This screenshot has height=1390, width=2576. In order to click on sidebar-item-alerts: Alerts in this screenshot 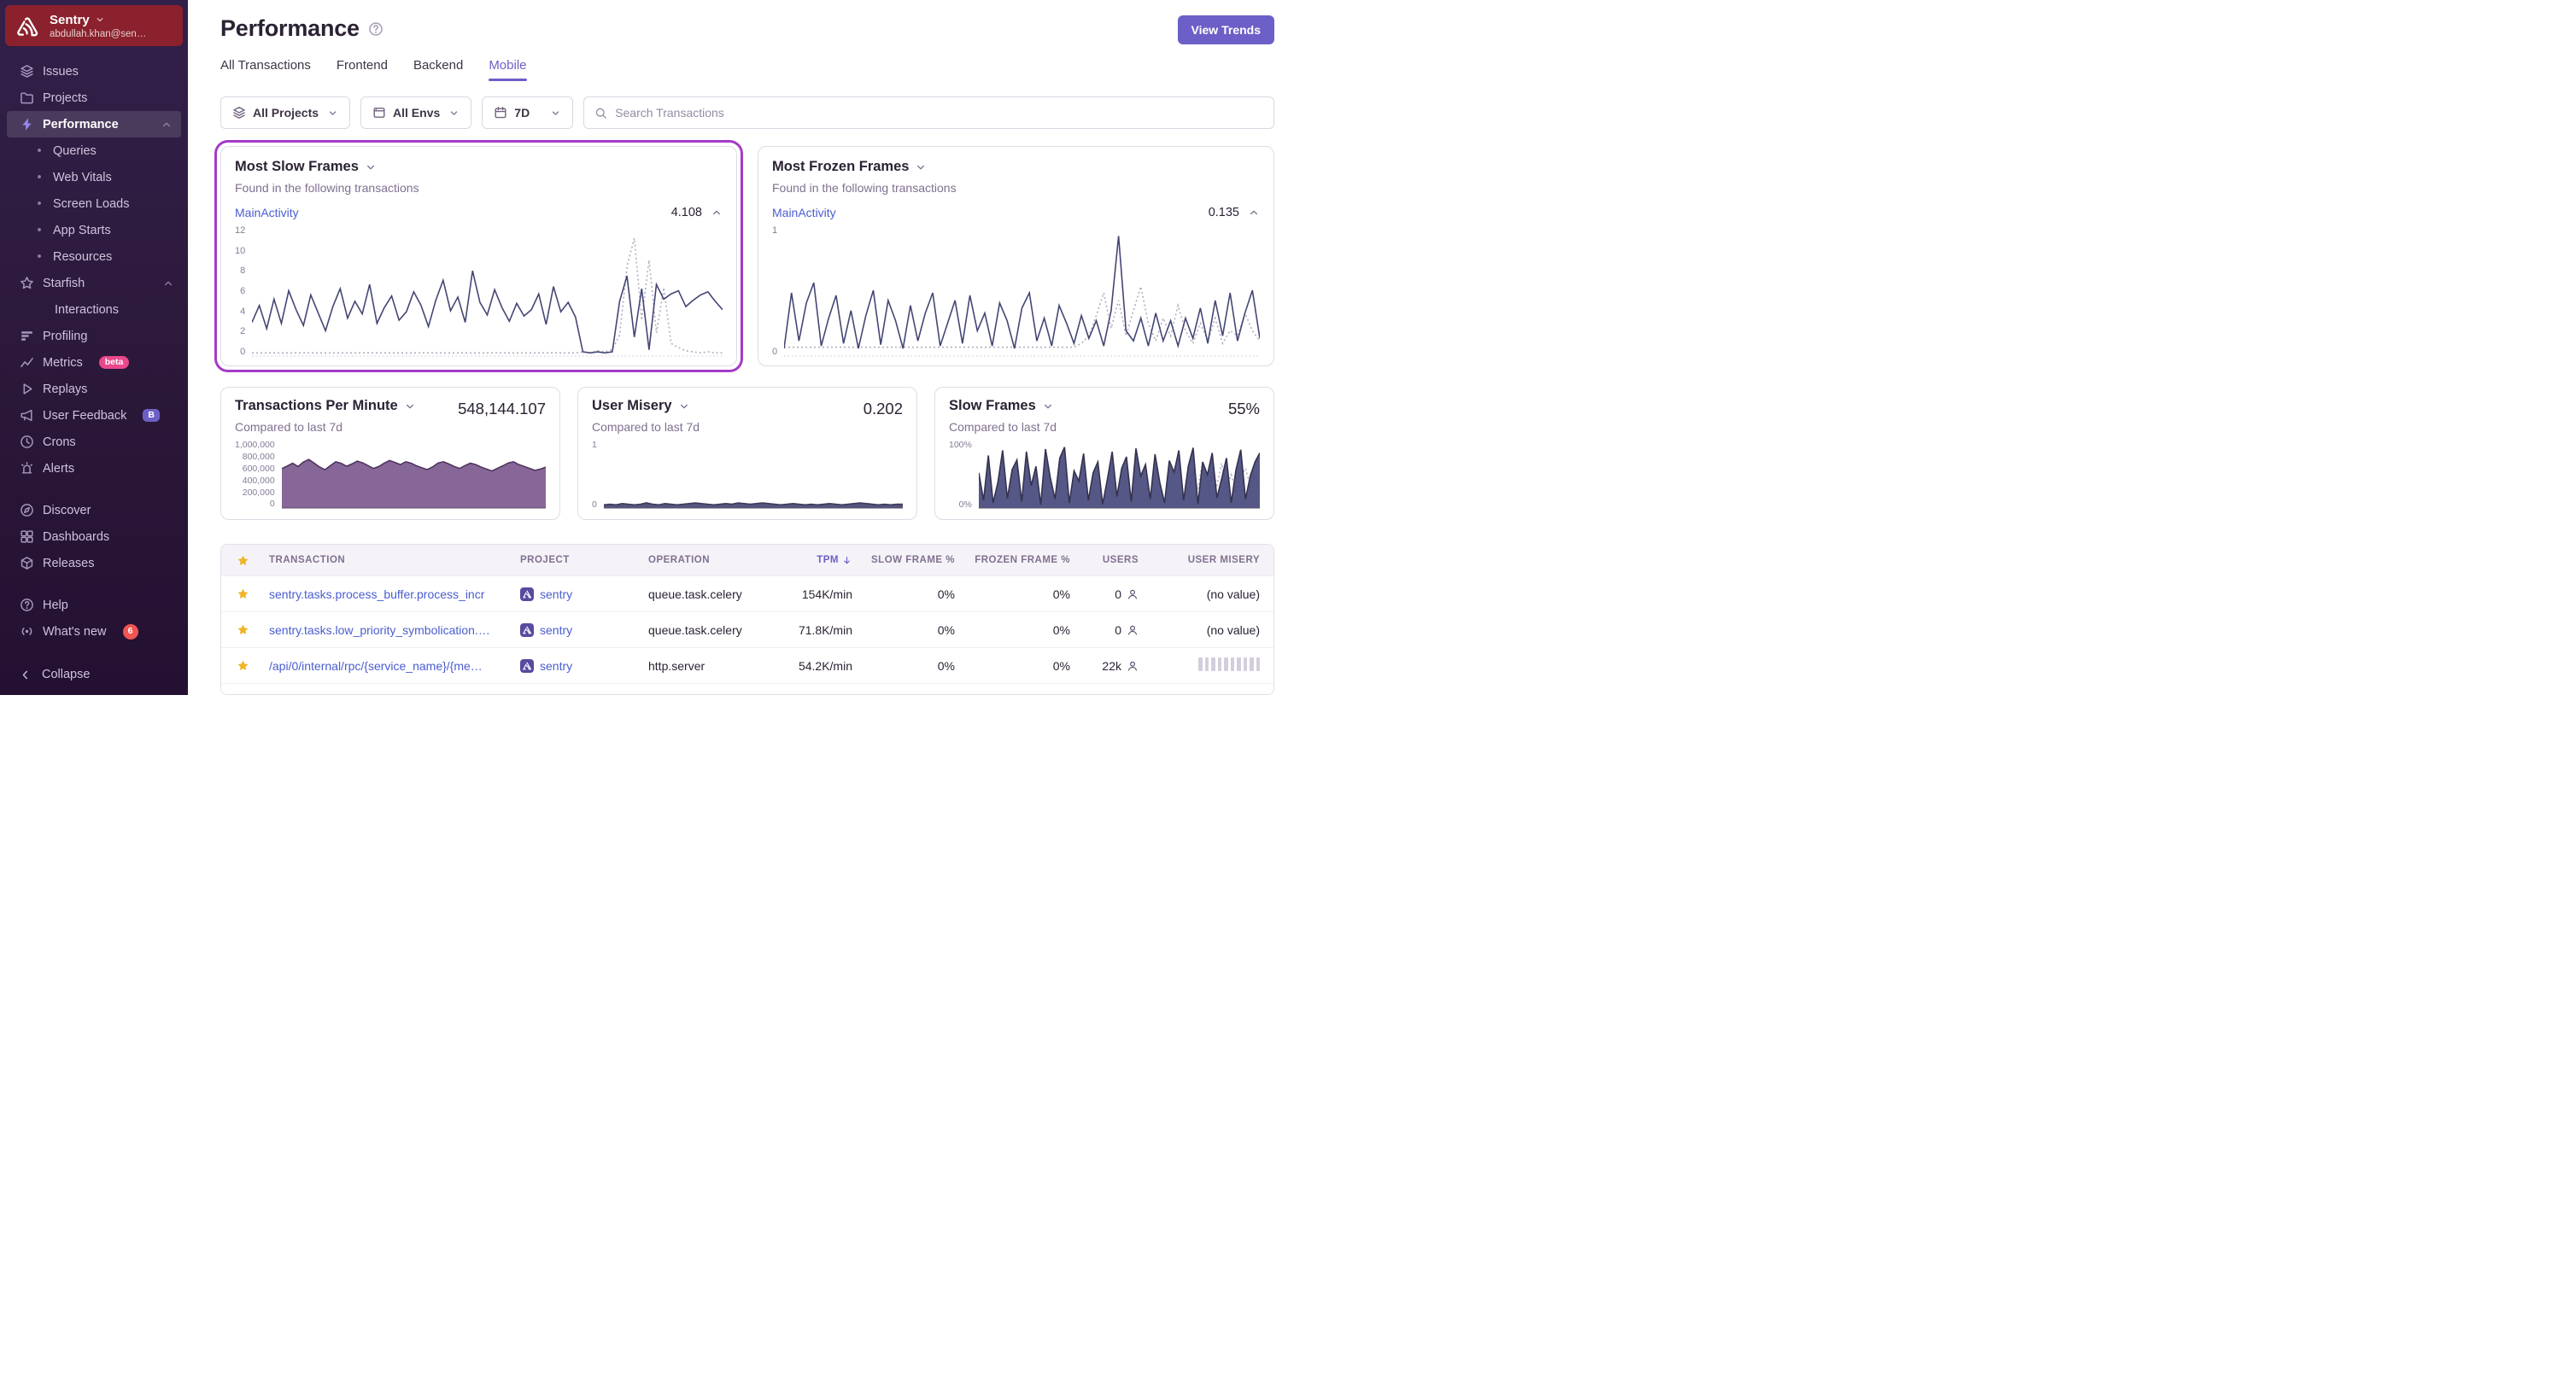, I will do `click(94, 468)`.